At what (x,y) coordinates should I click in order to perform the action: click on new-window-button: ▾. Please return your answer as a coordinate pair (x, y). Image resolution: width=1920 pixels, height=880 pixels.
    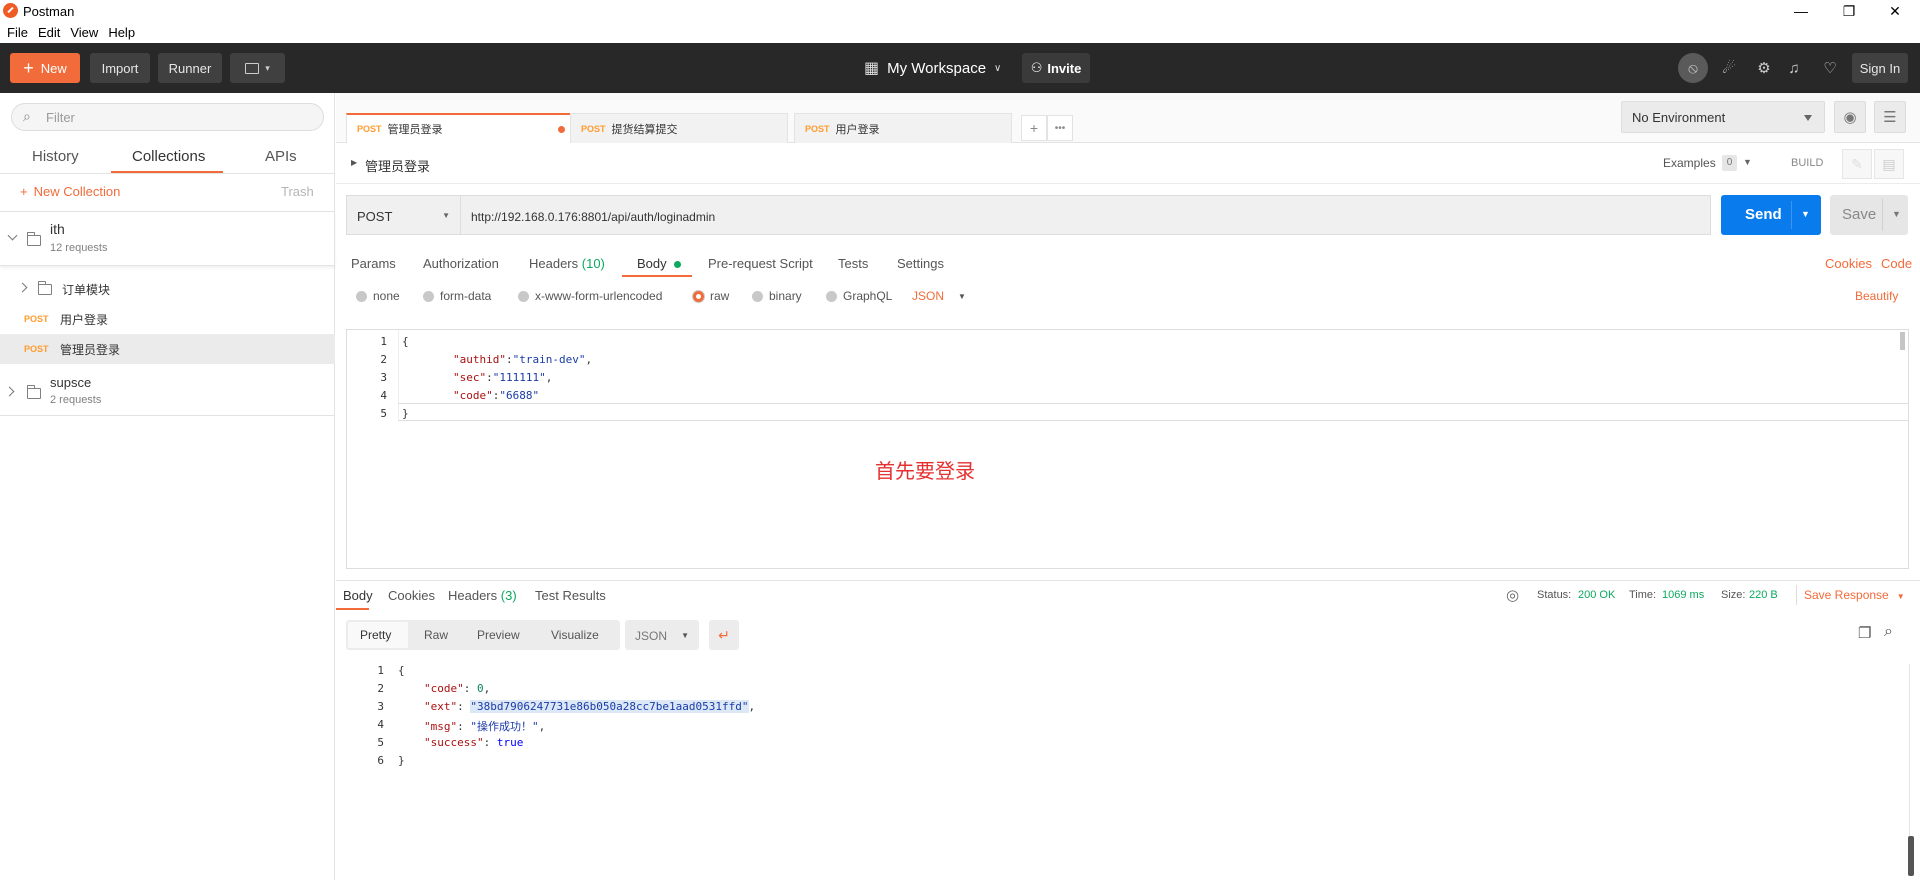
    Looking at the image, I should click on (257, 68).